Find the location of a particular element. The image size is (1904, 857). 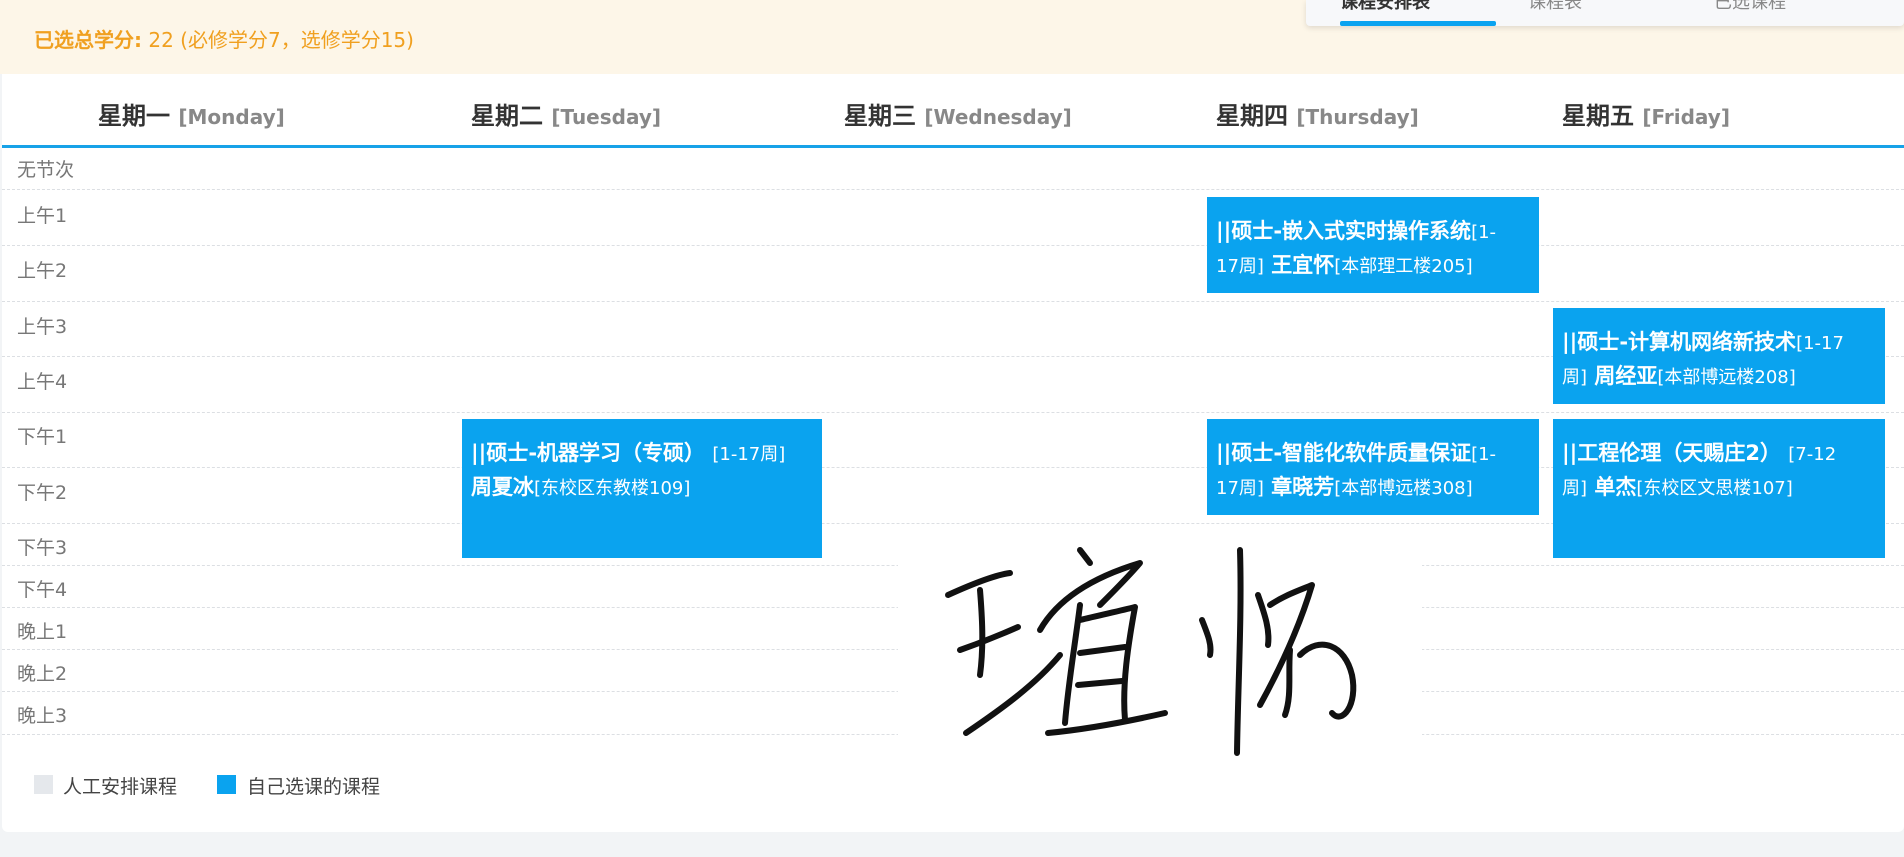

legend-swatch-manual is located at coordinates (43, 784).